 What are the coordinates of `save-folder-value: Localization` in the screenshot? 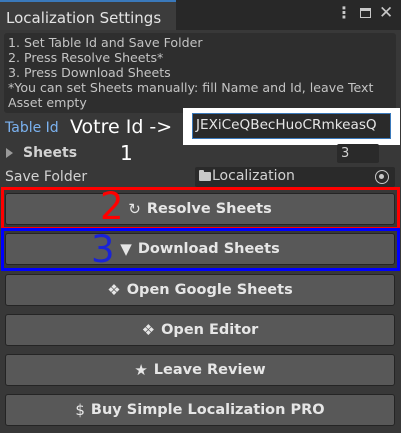 It's located at (253, 176).